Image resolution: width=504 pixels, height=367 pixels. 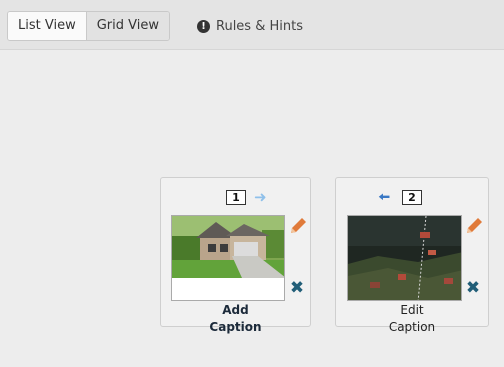 I want to click on add-caption-link: Add Caption, so click(x=235, y=319).